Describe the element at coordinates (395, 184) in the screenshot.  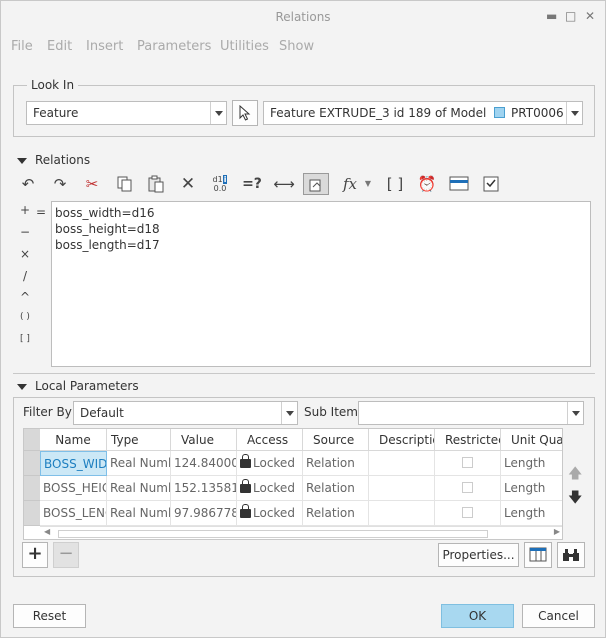
I see `brackets-icon: [ ]` at that location.